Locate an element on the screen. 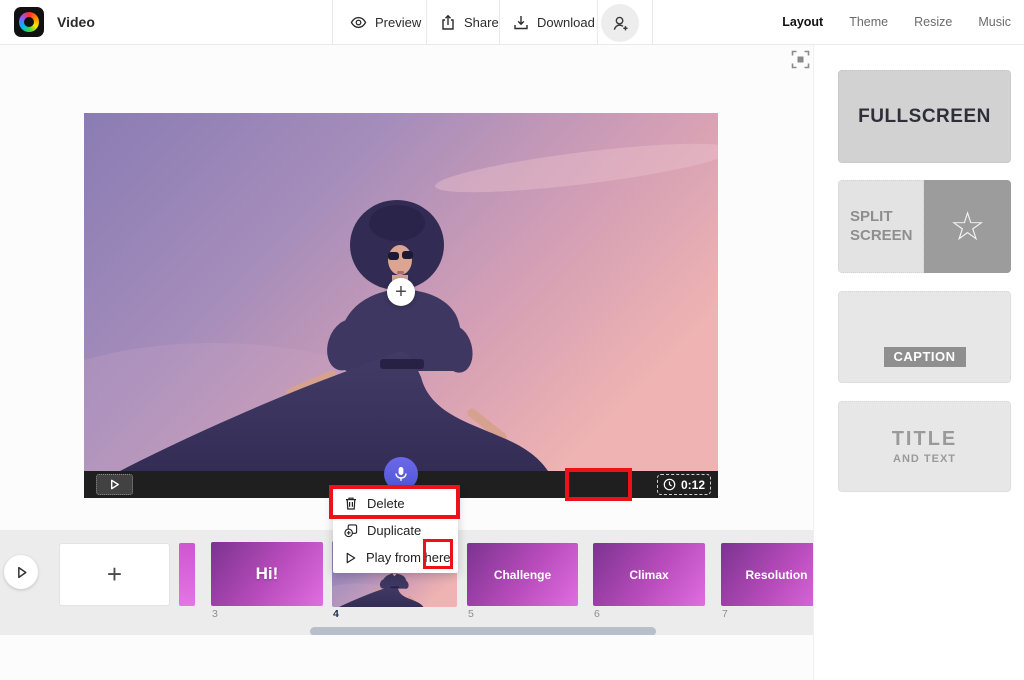  download-button: Download is located at coordinates (554, 22).